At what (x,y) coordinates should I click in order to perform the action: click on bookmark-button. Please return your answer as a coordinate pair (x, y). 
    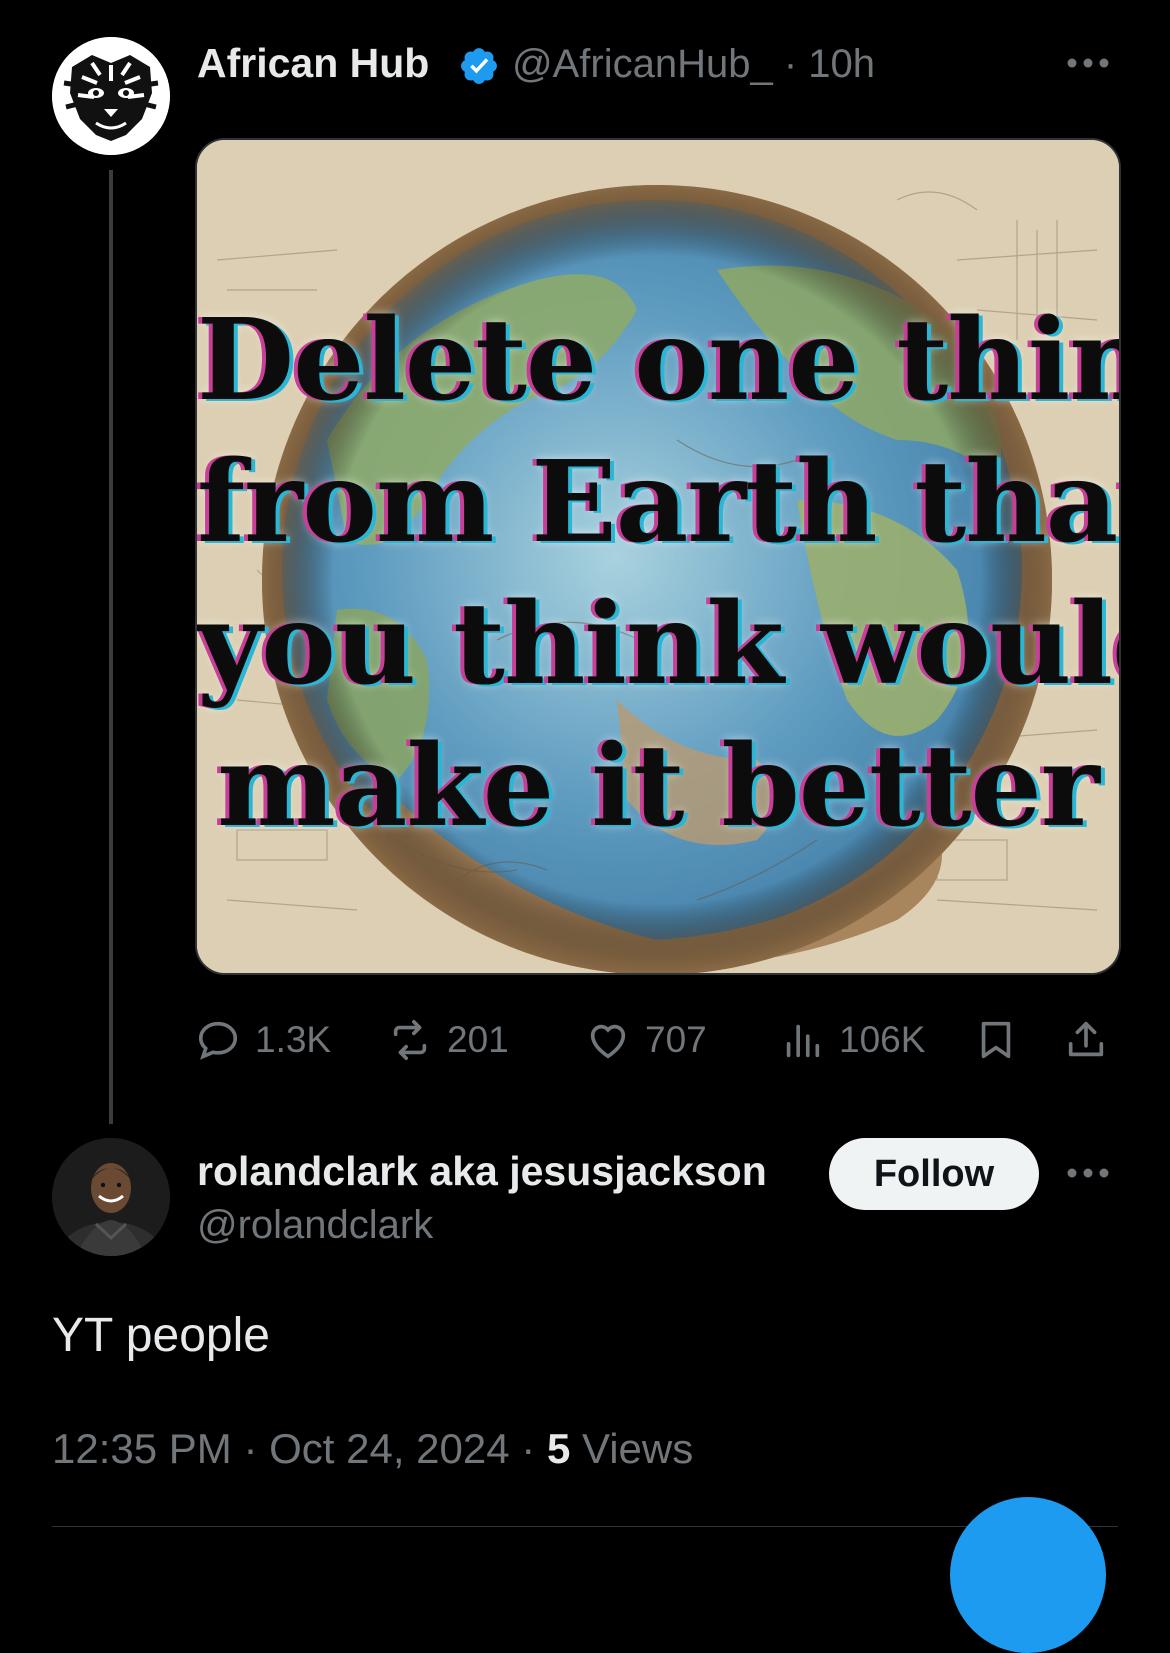
    Looking at the image, I should click on (1003, 1040).